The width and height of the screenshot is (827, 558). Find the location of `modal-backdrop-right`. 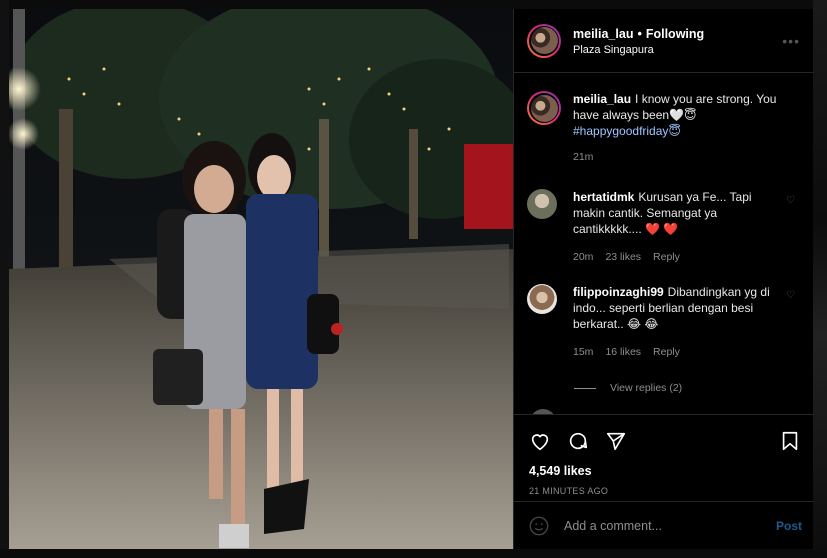

modal-backdrop-right is located at coordinates (820, 279).